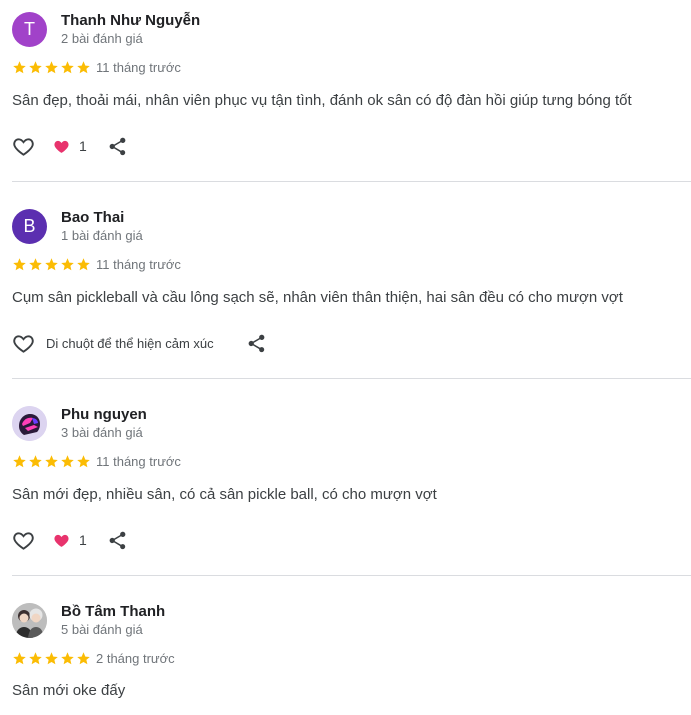 Image resolution: width=691 pixels, height=715 pixels. What do you see at coordinates (130, 20) in the screenshot?
I see `reviewer-name: Thanh Như Nguyễn` at bounding box center [130, 20].